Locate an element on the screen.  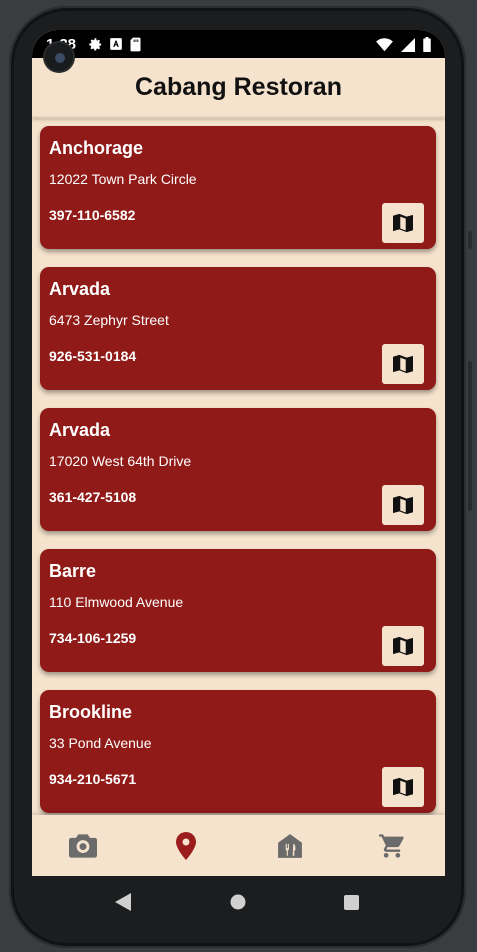
back-icon is located at coordinates (123, 902).